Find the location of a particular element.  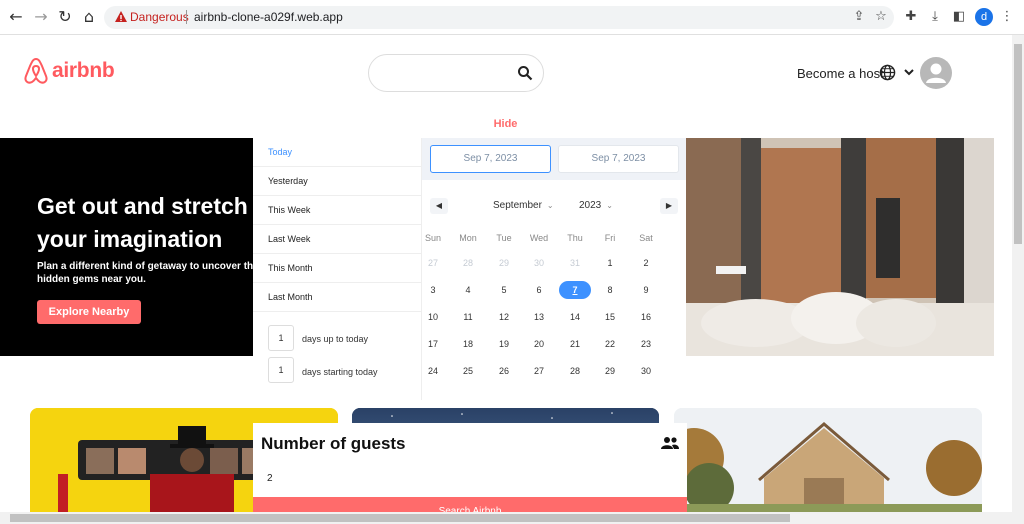

range-item: Last Month is located at coordinates (337, 297).